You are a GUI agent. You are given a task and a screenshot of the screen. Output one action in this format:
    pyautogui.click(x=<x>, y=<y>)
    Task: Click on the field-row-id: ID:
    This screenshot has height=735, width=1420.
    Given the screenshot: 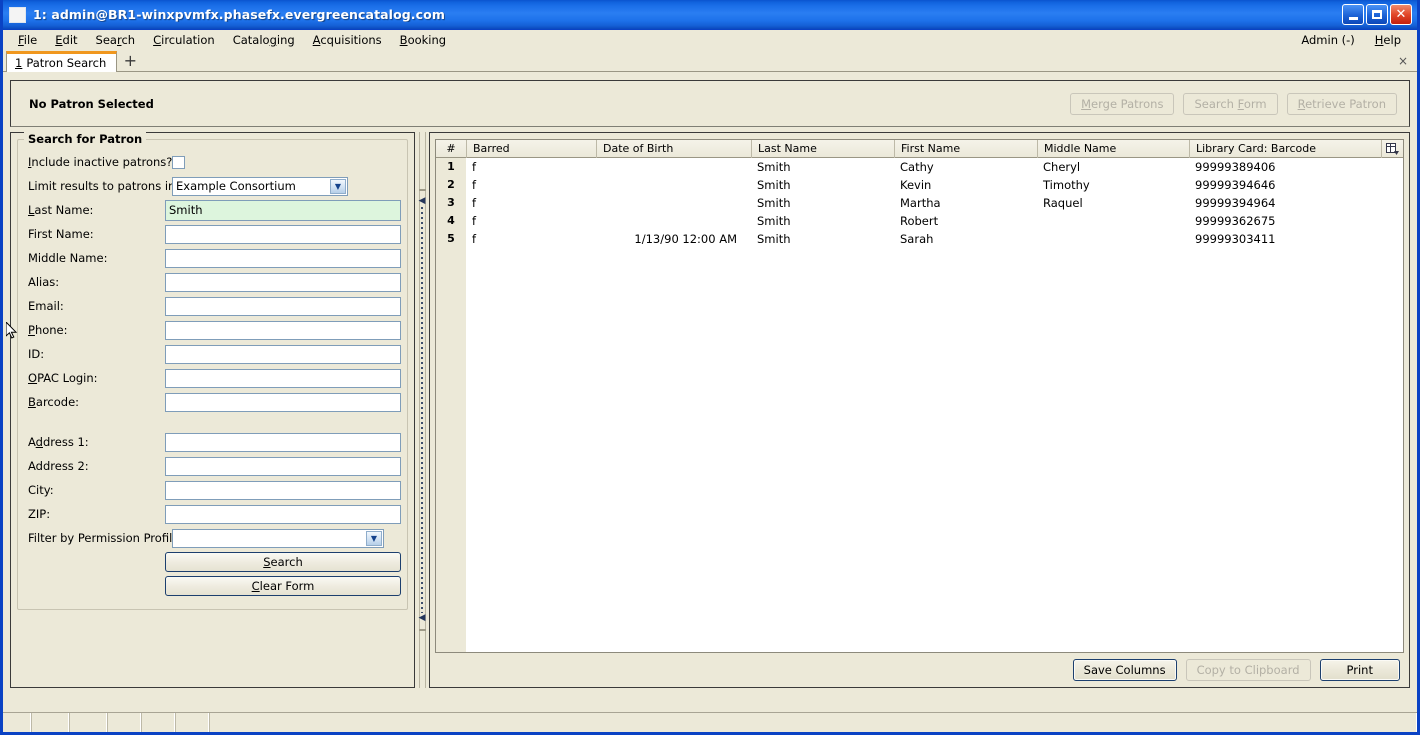 What is the action you would take?
    pyautogui.click(x=212, y=354)
    